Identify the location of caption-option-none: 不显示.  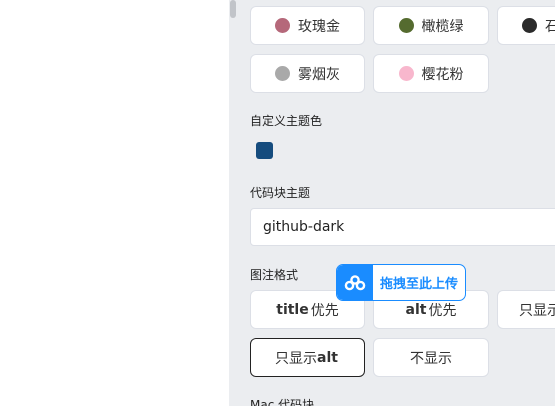
(431, 357).